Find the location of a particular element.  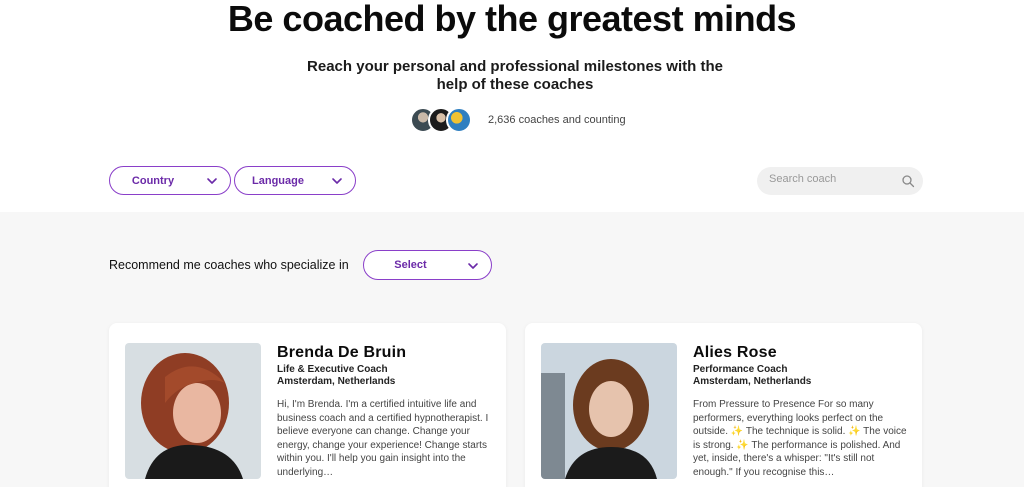

recommend-label: Recommend me coaches who specialize in is located at coordinates (229, 265).